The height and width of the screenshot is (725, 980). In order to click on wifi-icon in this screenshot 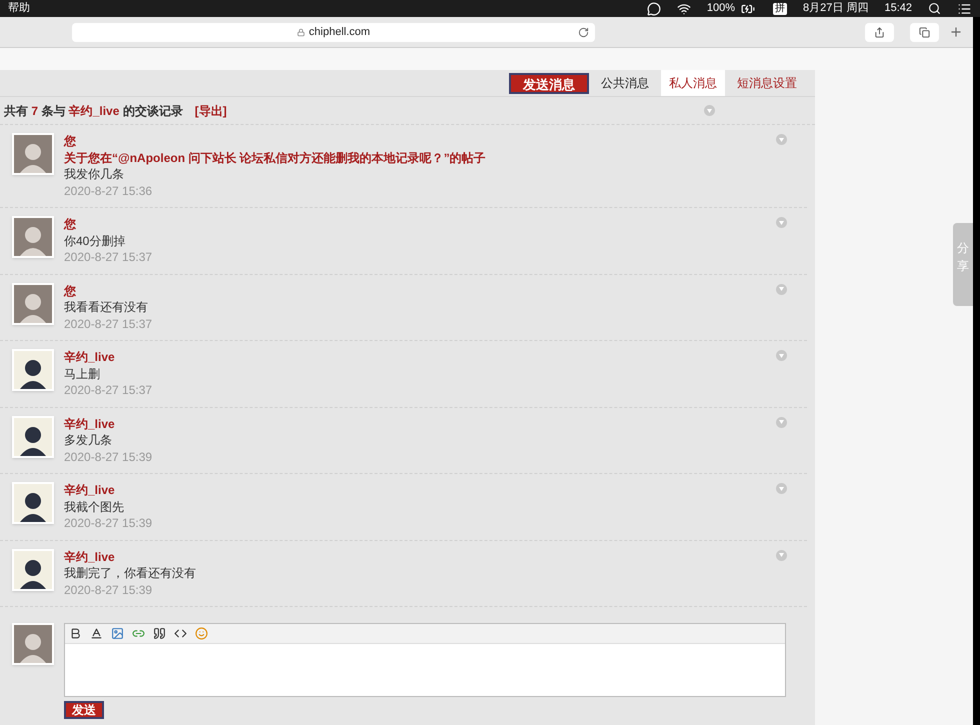, I will do `click(683, 9)`.